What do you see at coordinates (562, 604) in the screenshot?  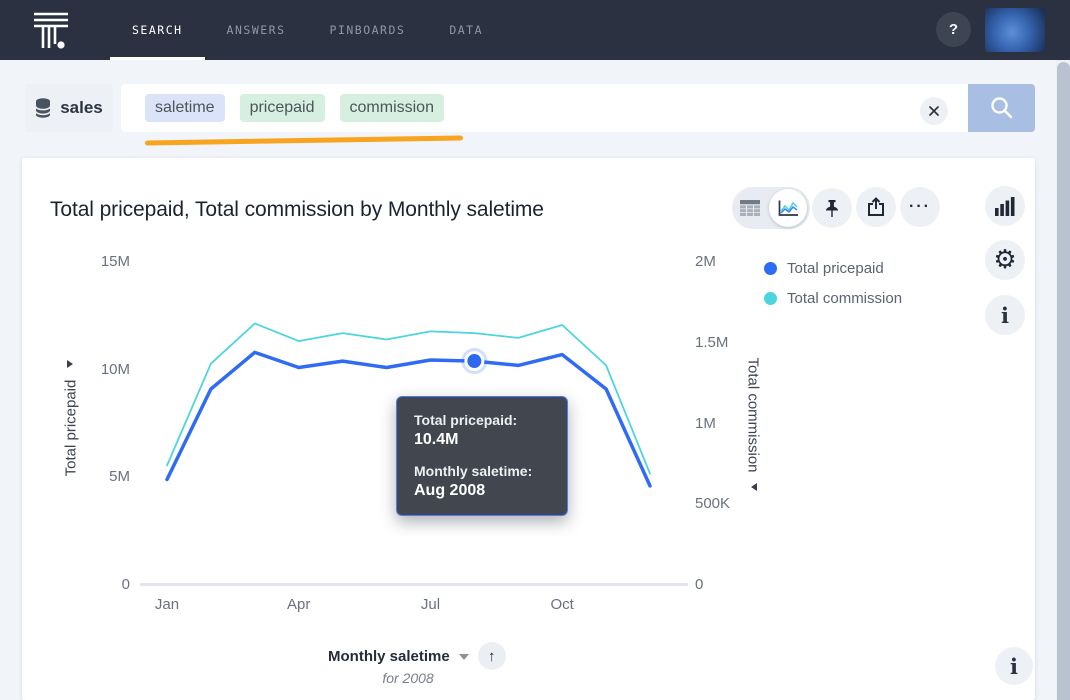 I see `x-axis-tick-label: Oct` at bounding box center [562, 604].